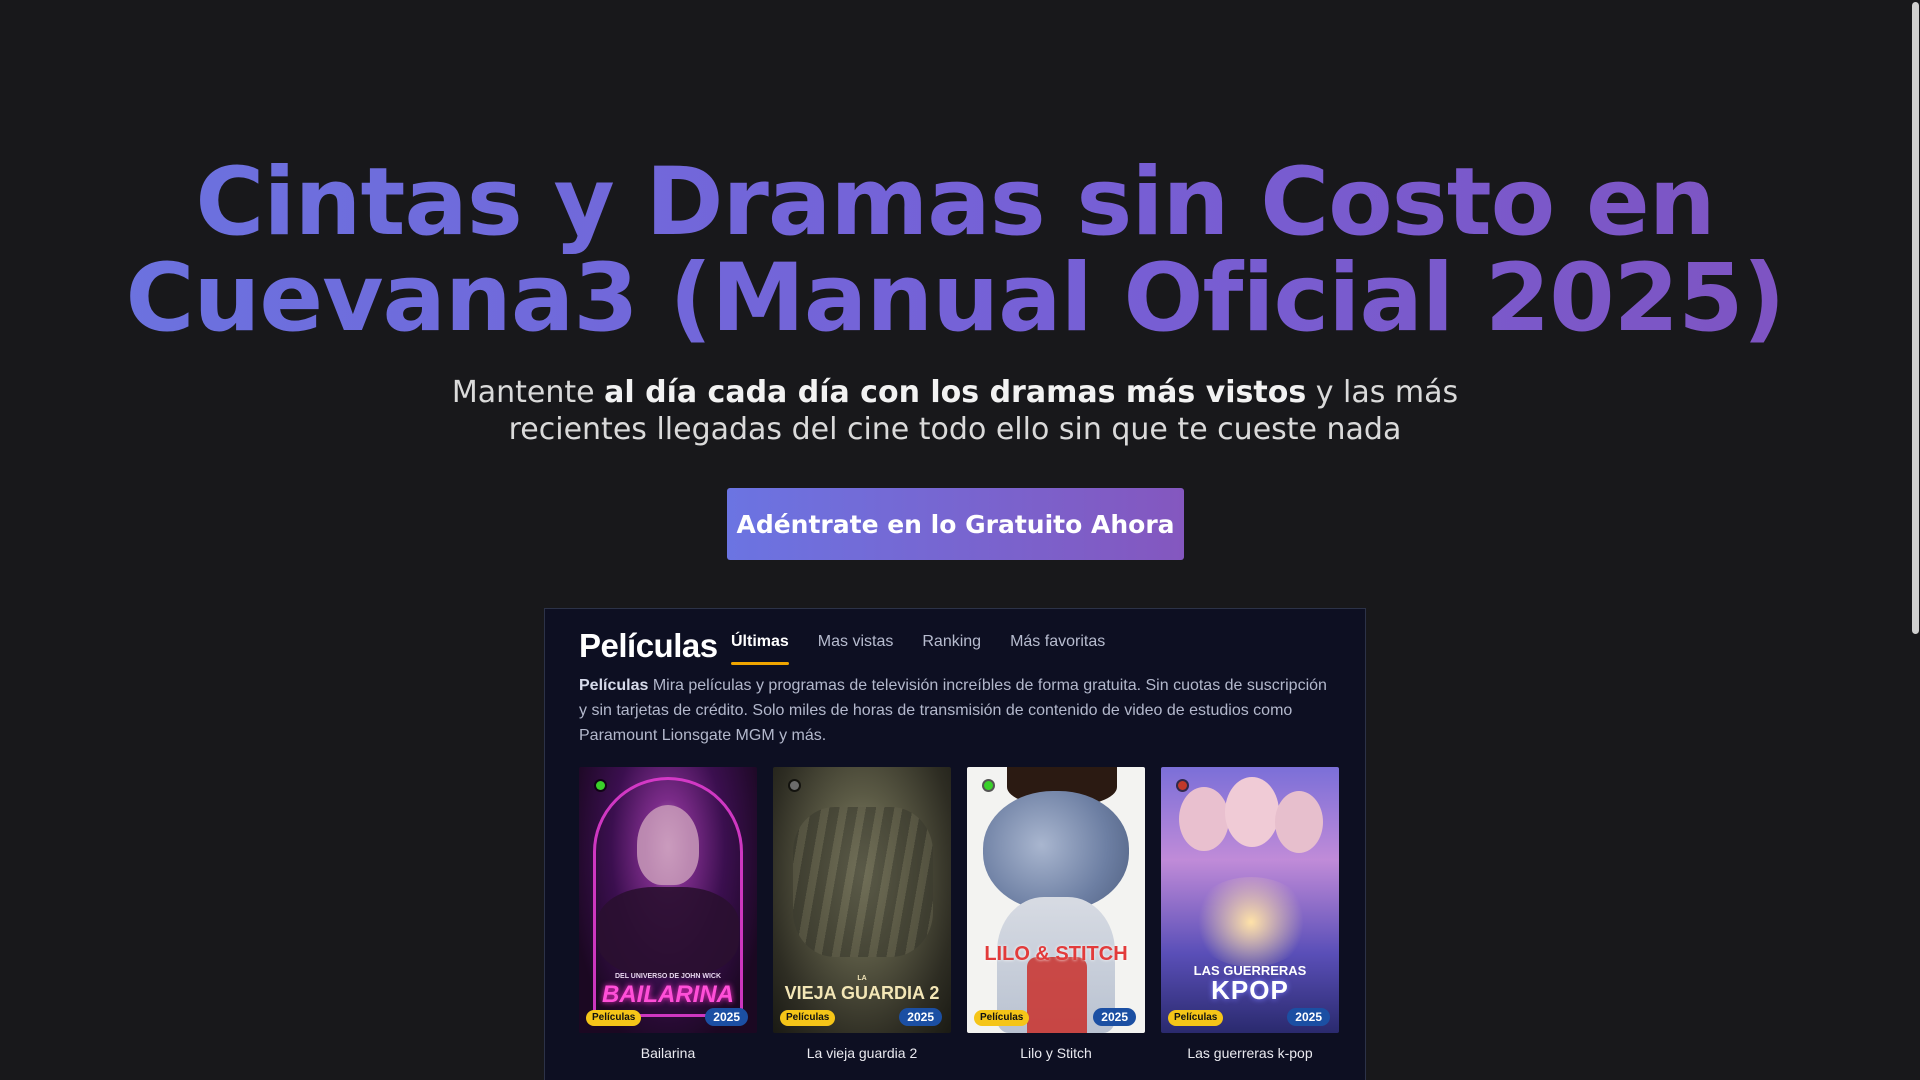  What do you see at coordinates (1250, 990) in the screenshot?
I see `poster-title-text: KPOP` at bounding box center [1250, 990].